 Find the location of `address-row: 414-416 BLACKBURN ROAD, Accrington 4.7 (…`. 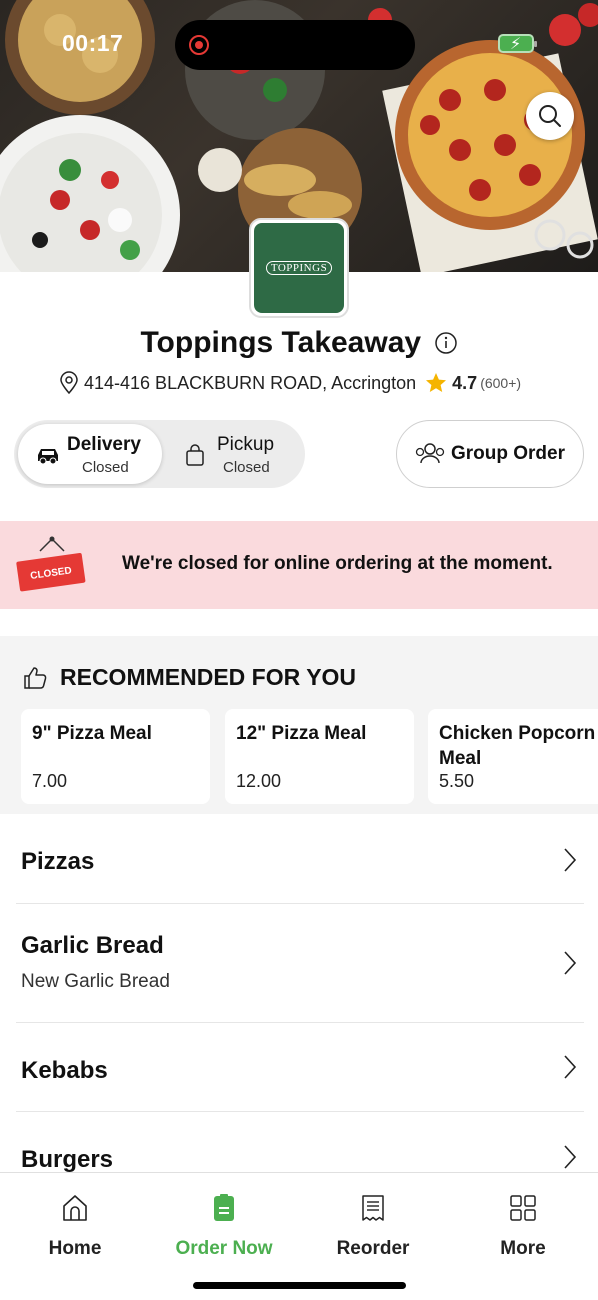

address-row: 414-416 BLACKBURN ROAD, Accrington 4.7 (… is located at coordinates (289, 383).